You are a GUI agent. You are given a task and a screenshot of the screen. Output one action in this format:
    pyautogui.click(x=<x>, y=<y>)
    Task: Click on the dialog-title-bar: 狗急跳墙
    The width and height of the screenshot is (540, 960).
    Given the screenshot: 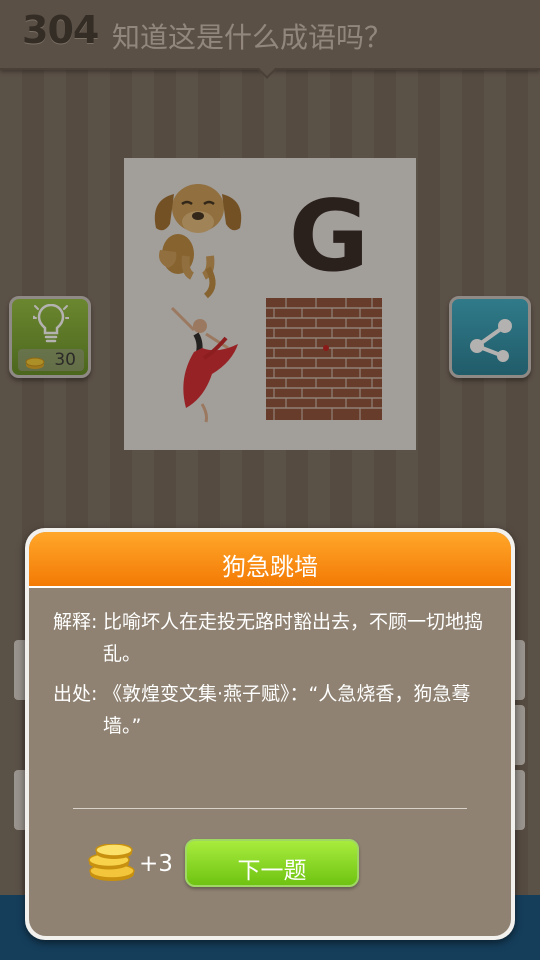 What is the action you would take?
    pyautogui.click(x=270, y=560)
    